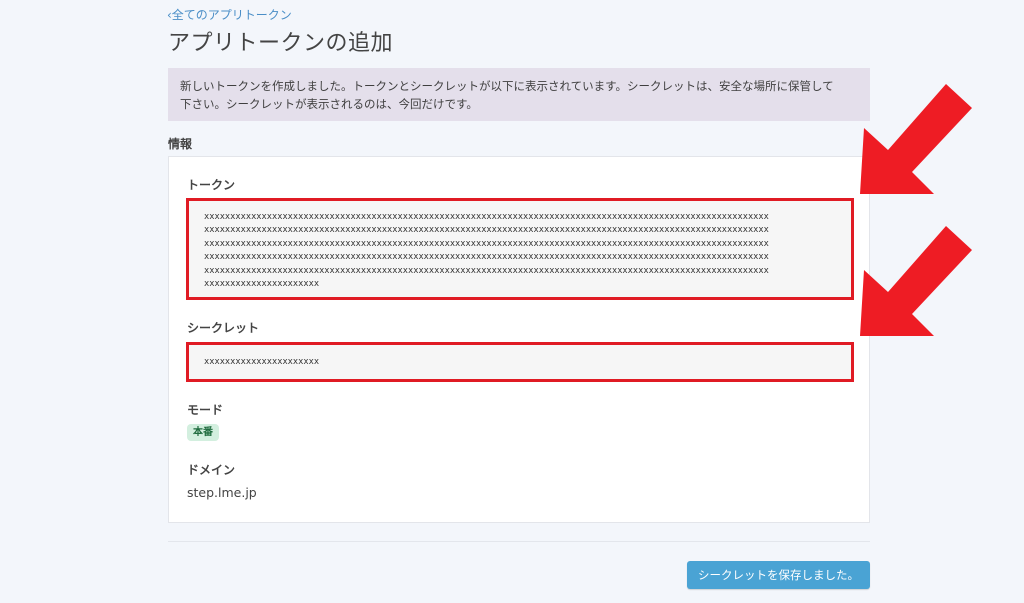 Image resolution: width=1024 pixels, height=603 pixels. What do you see at coordinates (223, 328) in the screenshot?
I see `secret-label: シークレット` at bounding box center [223, 328].